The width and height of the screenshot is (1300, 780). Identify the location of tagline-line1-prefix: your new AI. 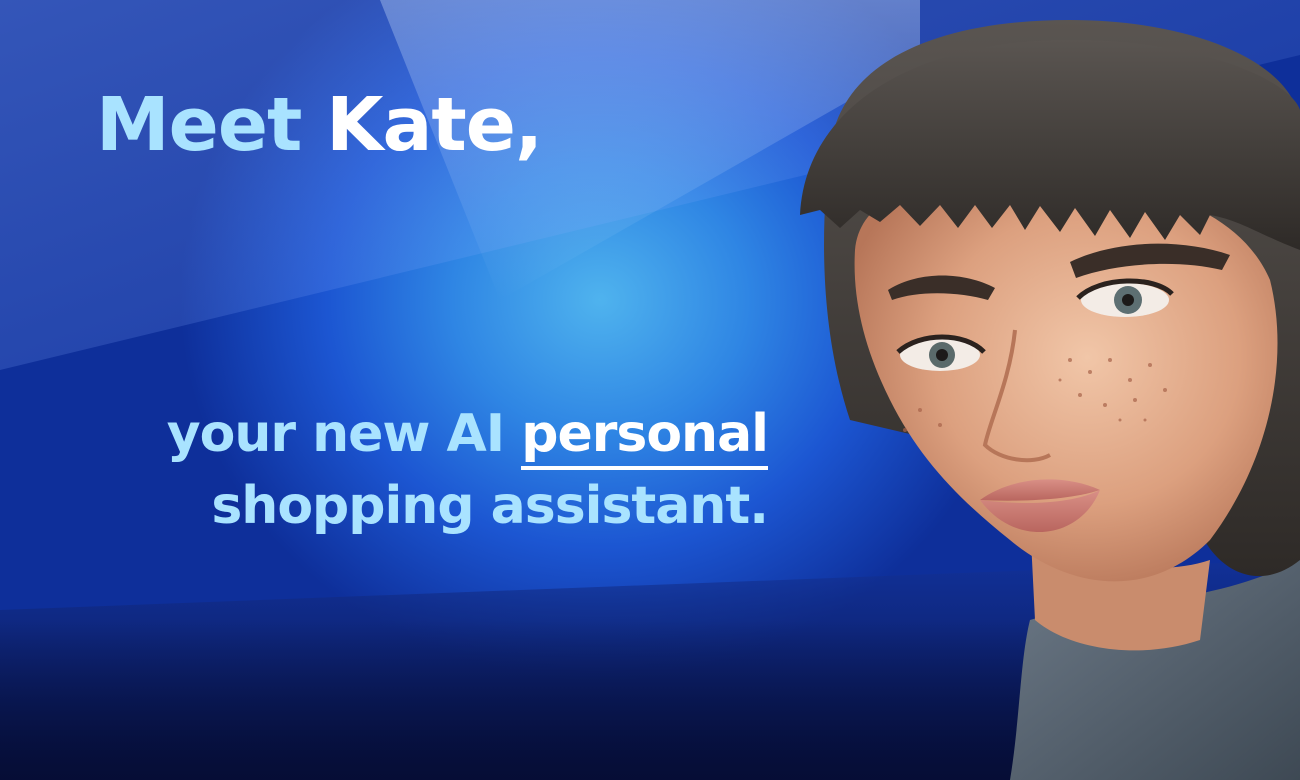
(344, 434).